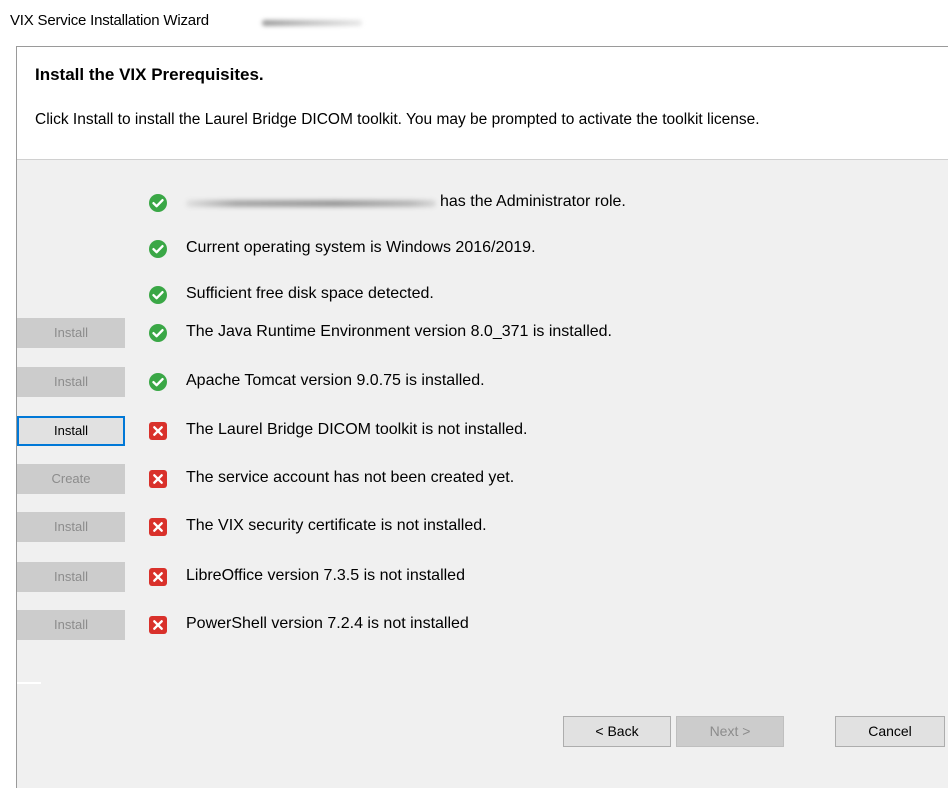  Describe the element at coordinates (71, 577) in the screenshot. I see `install-libreoffice-button: Install` at that location.